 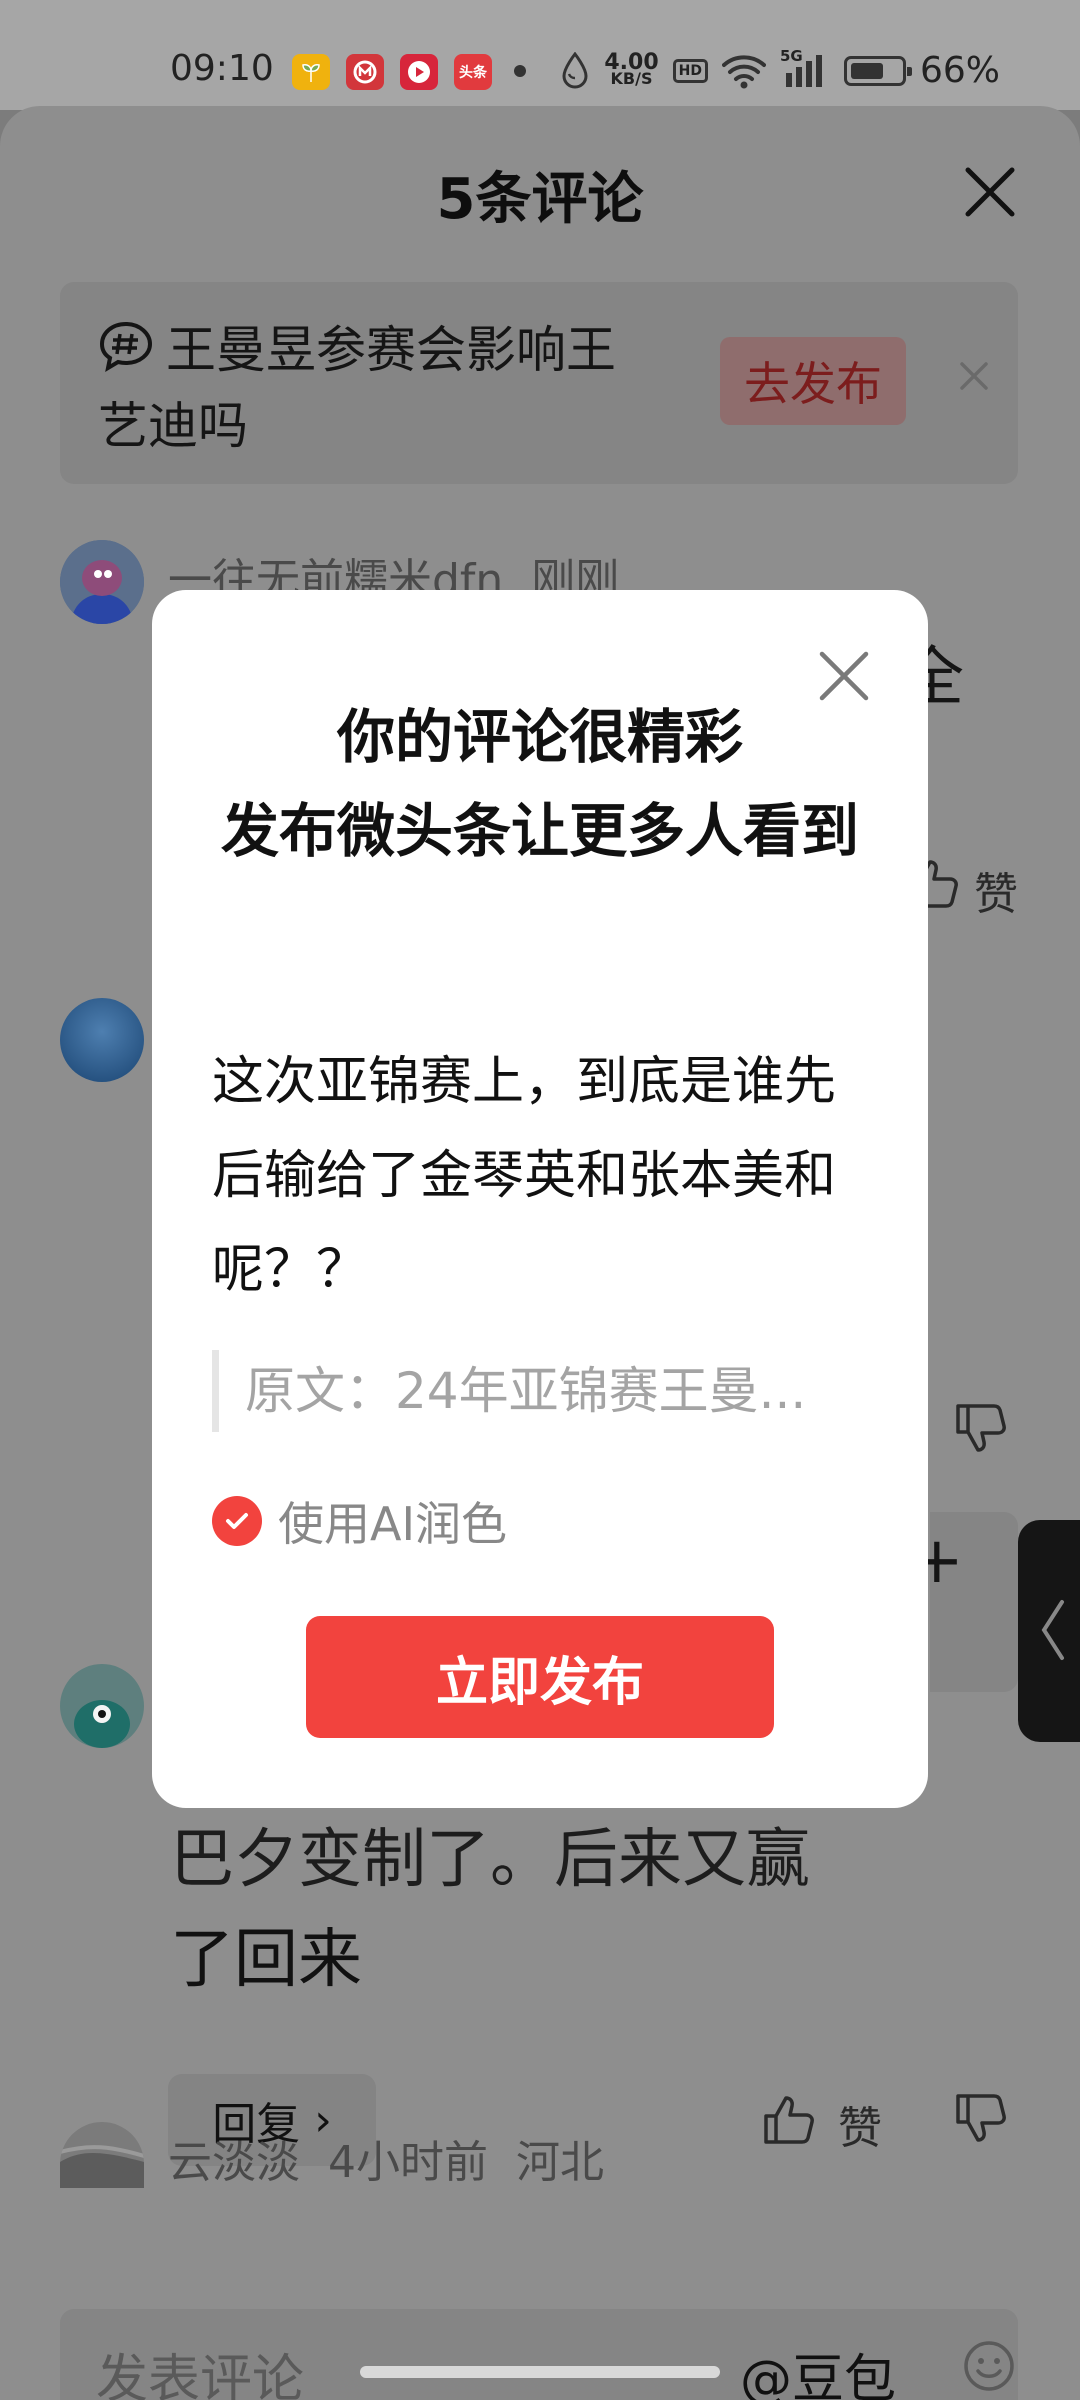 I want to click on comment-input-placeholder: 发表评论, so click(x=200, y=2375).